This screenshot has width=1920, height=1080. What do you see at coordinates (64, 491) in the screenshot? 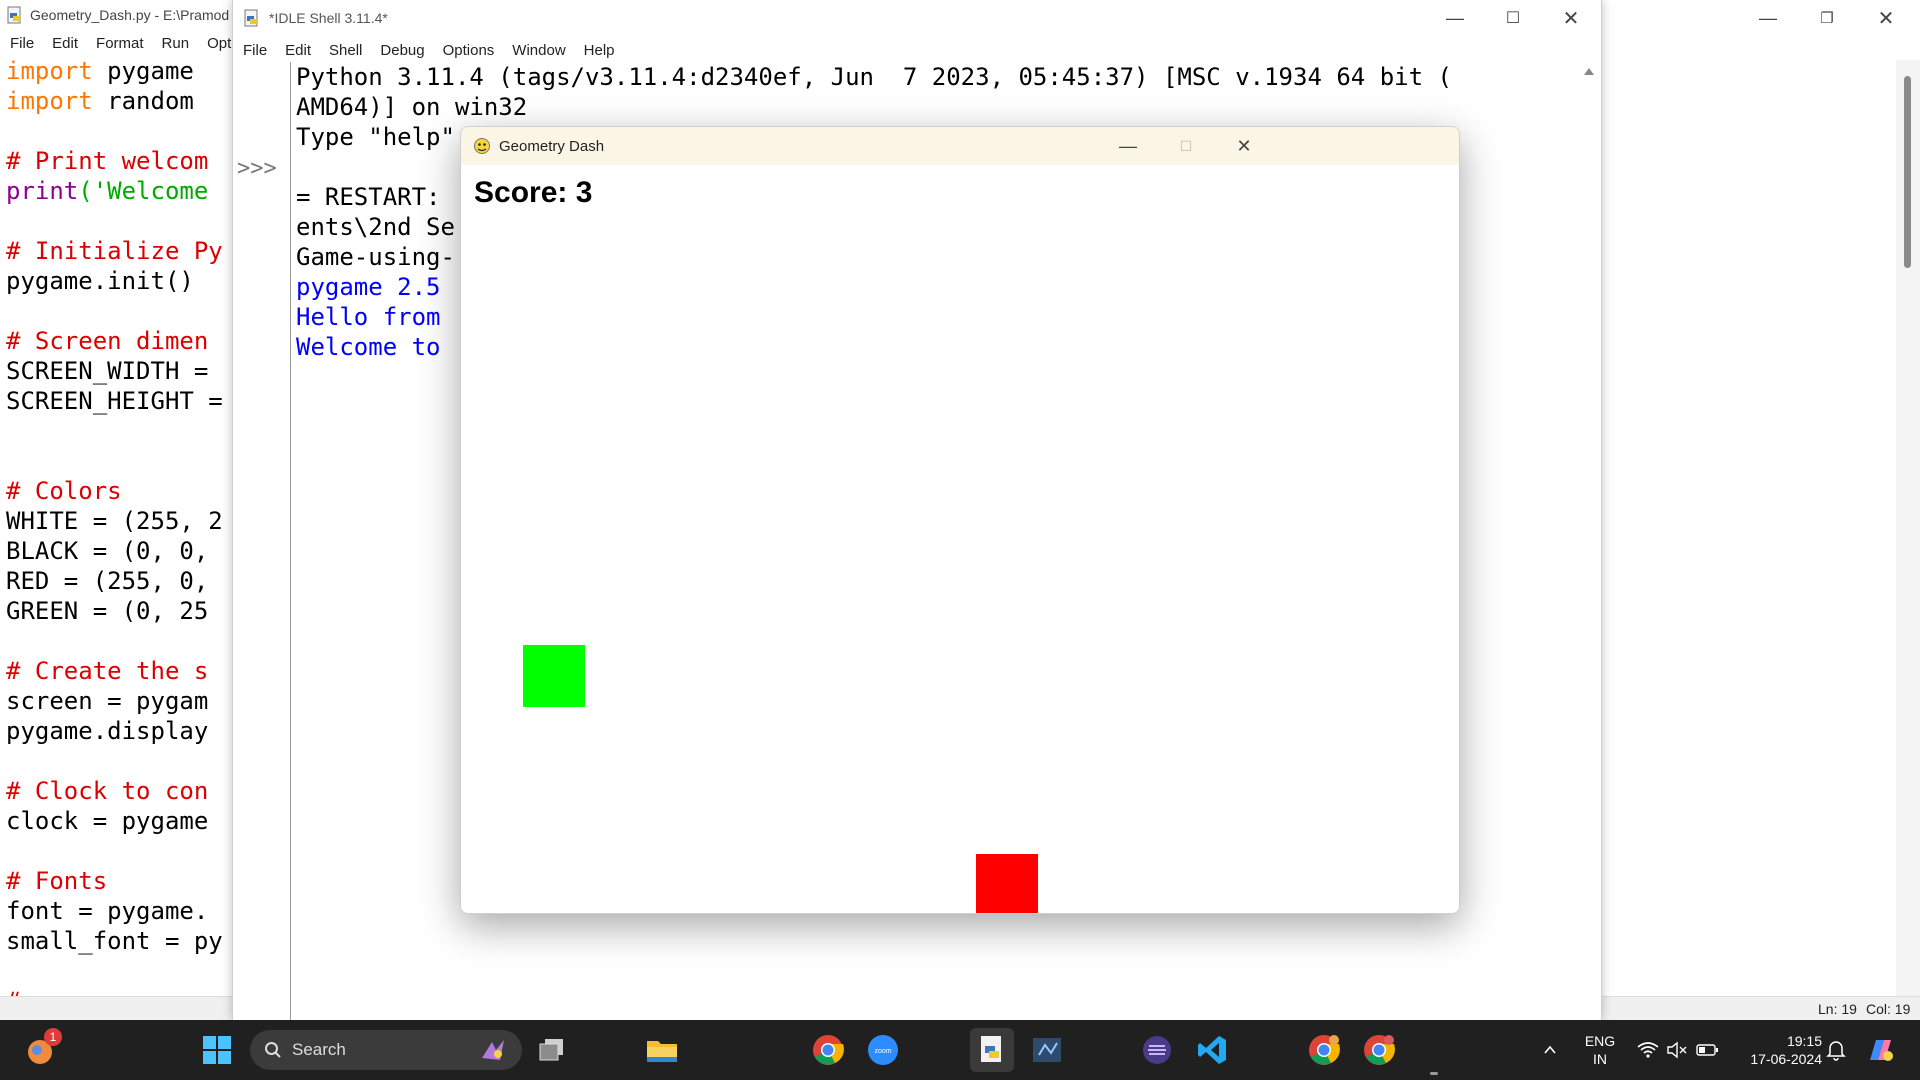
I see `code-token: # Colors` at bounding box center [64, 491].